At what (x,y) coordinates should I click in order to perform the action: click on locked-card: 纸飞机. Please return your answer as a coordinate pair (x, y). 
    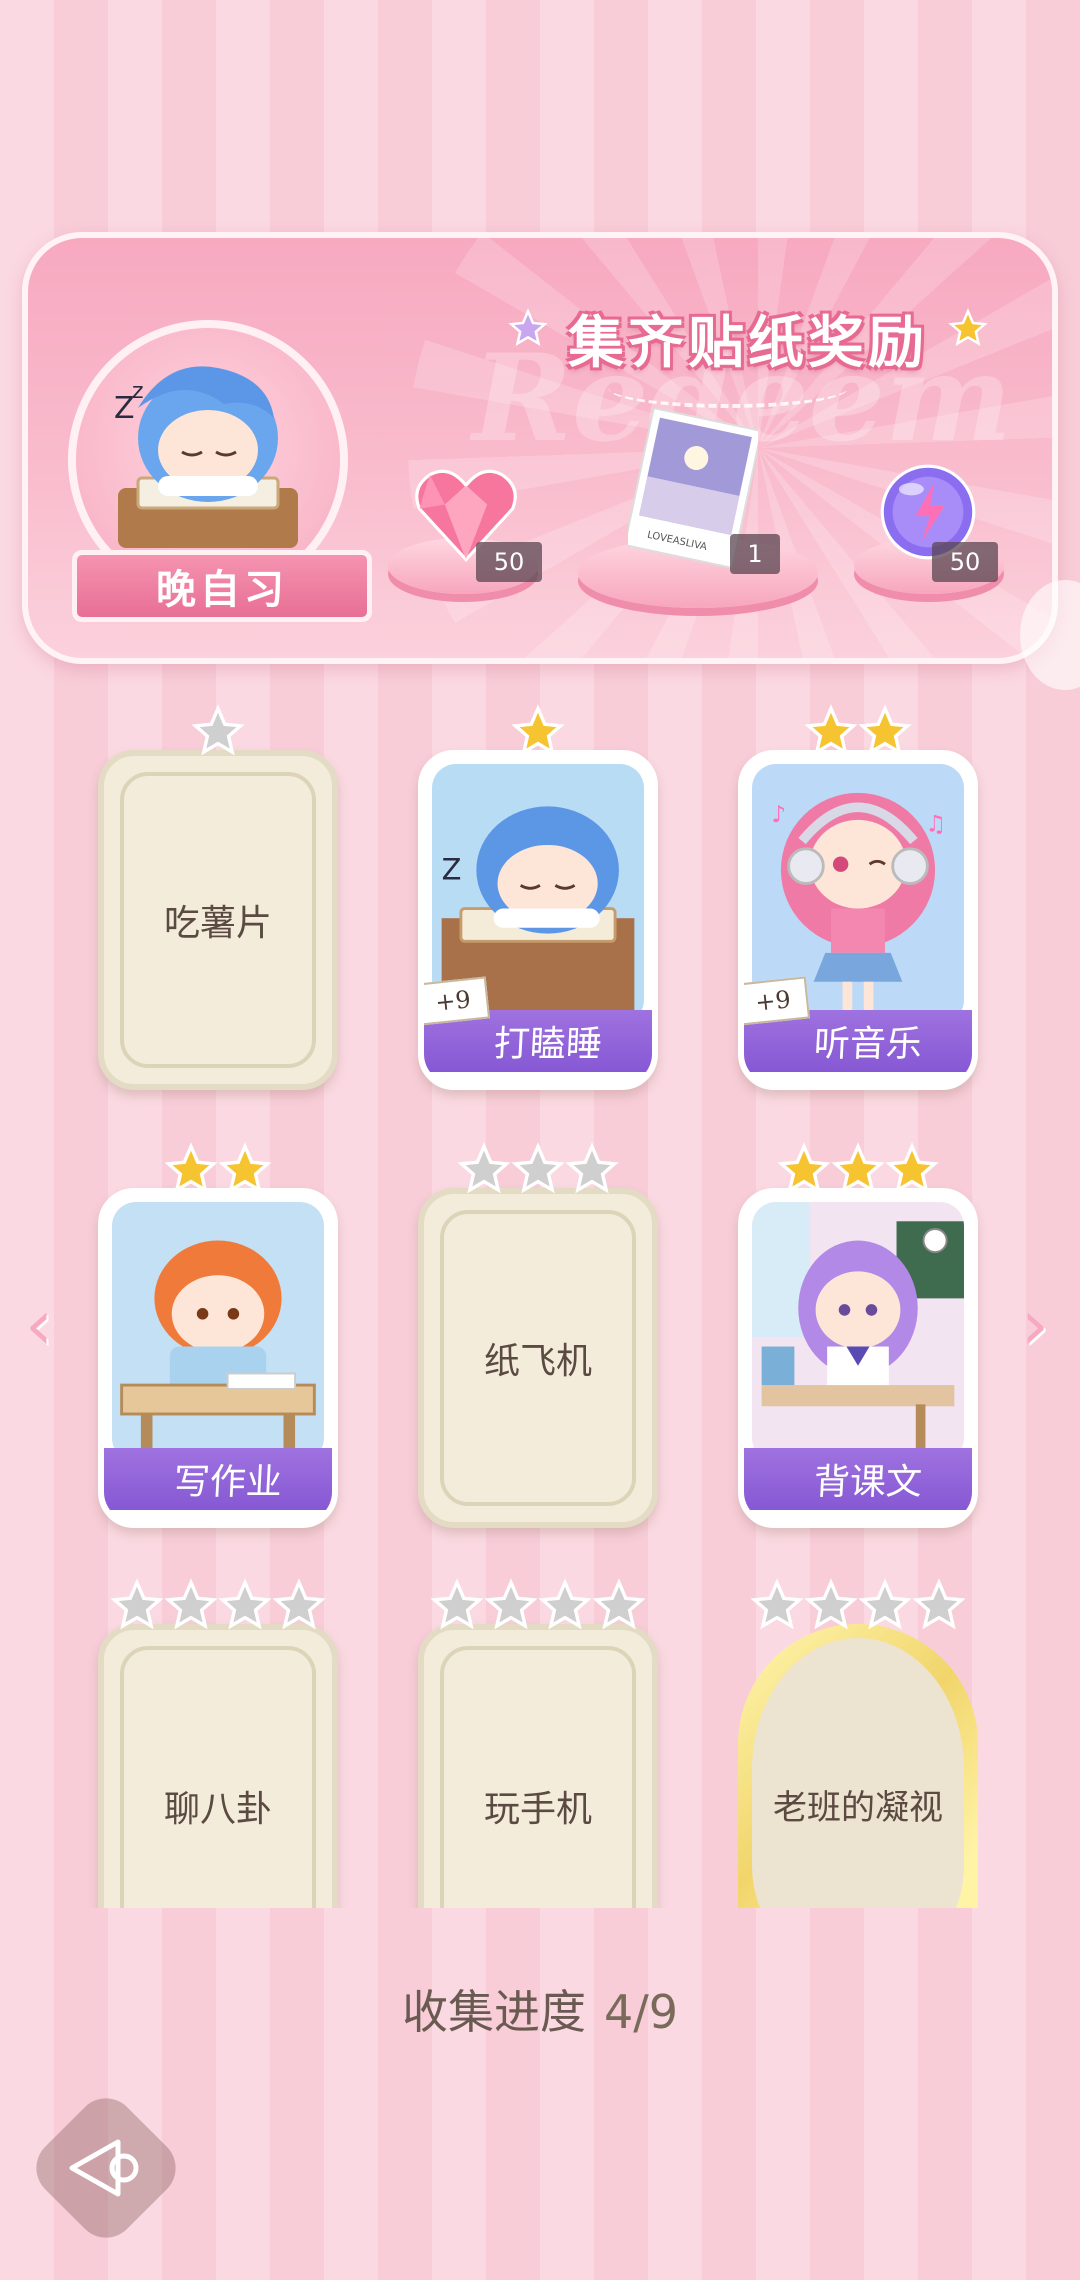
    Looking at the image, I should click on (538, 1358).